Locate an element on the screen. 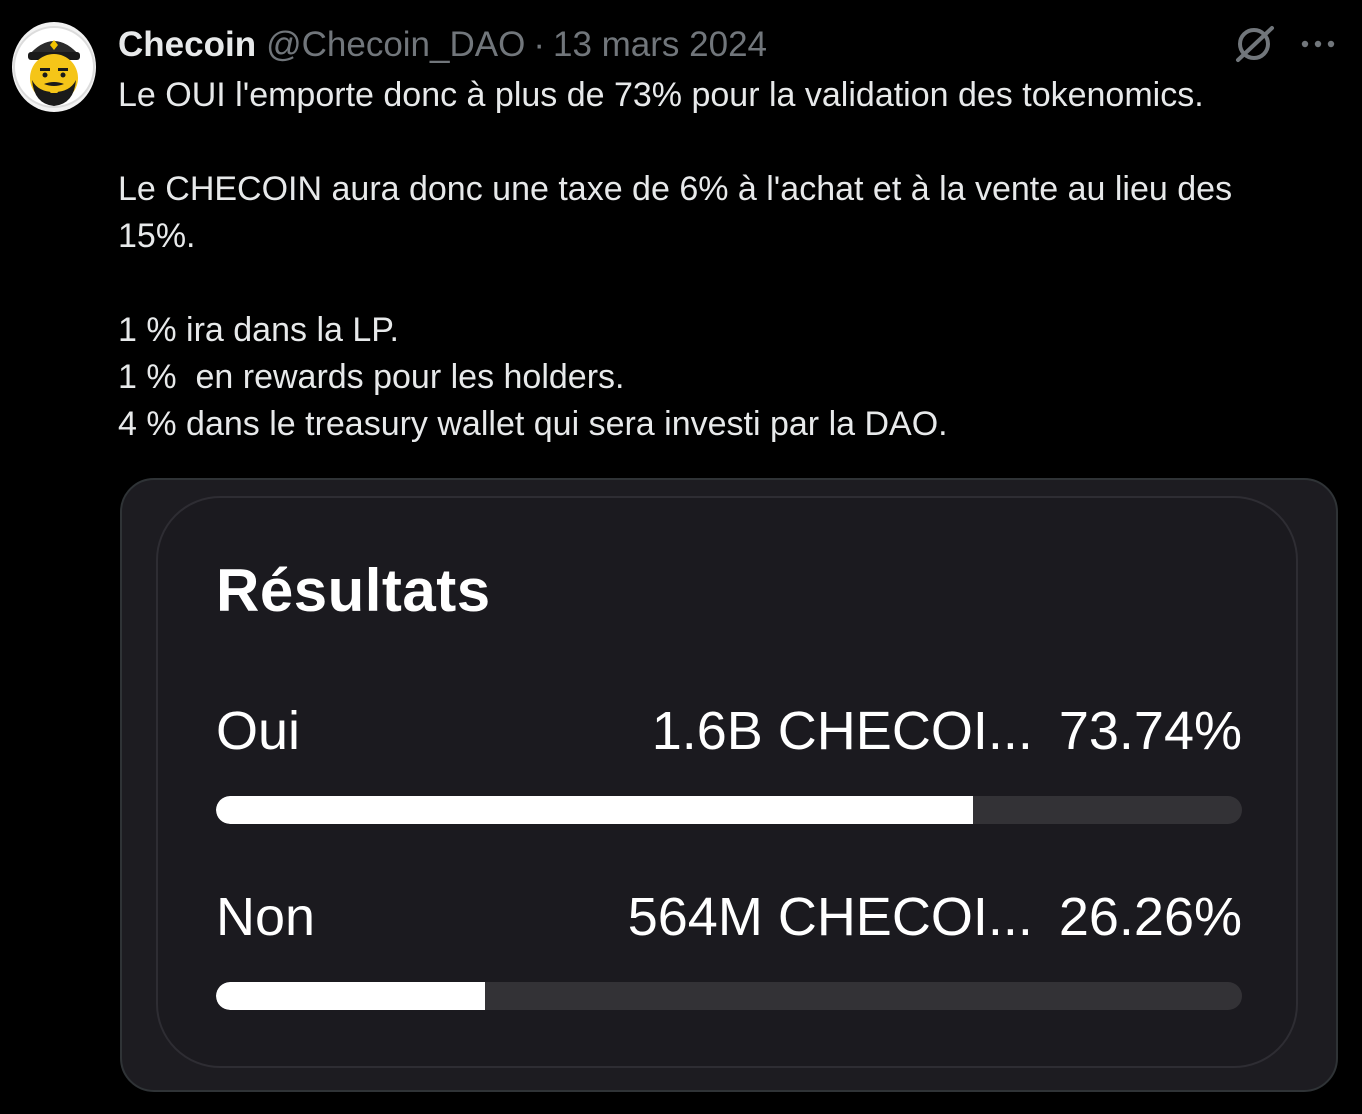 The height and width of the screenshot is (1114, 1362). option-label: Non is located at coordinates (266, 917).